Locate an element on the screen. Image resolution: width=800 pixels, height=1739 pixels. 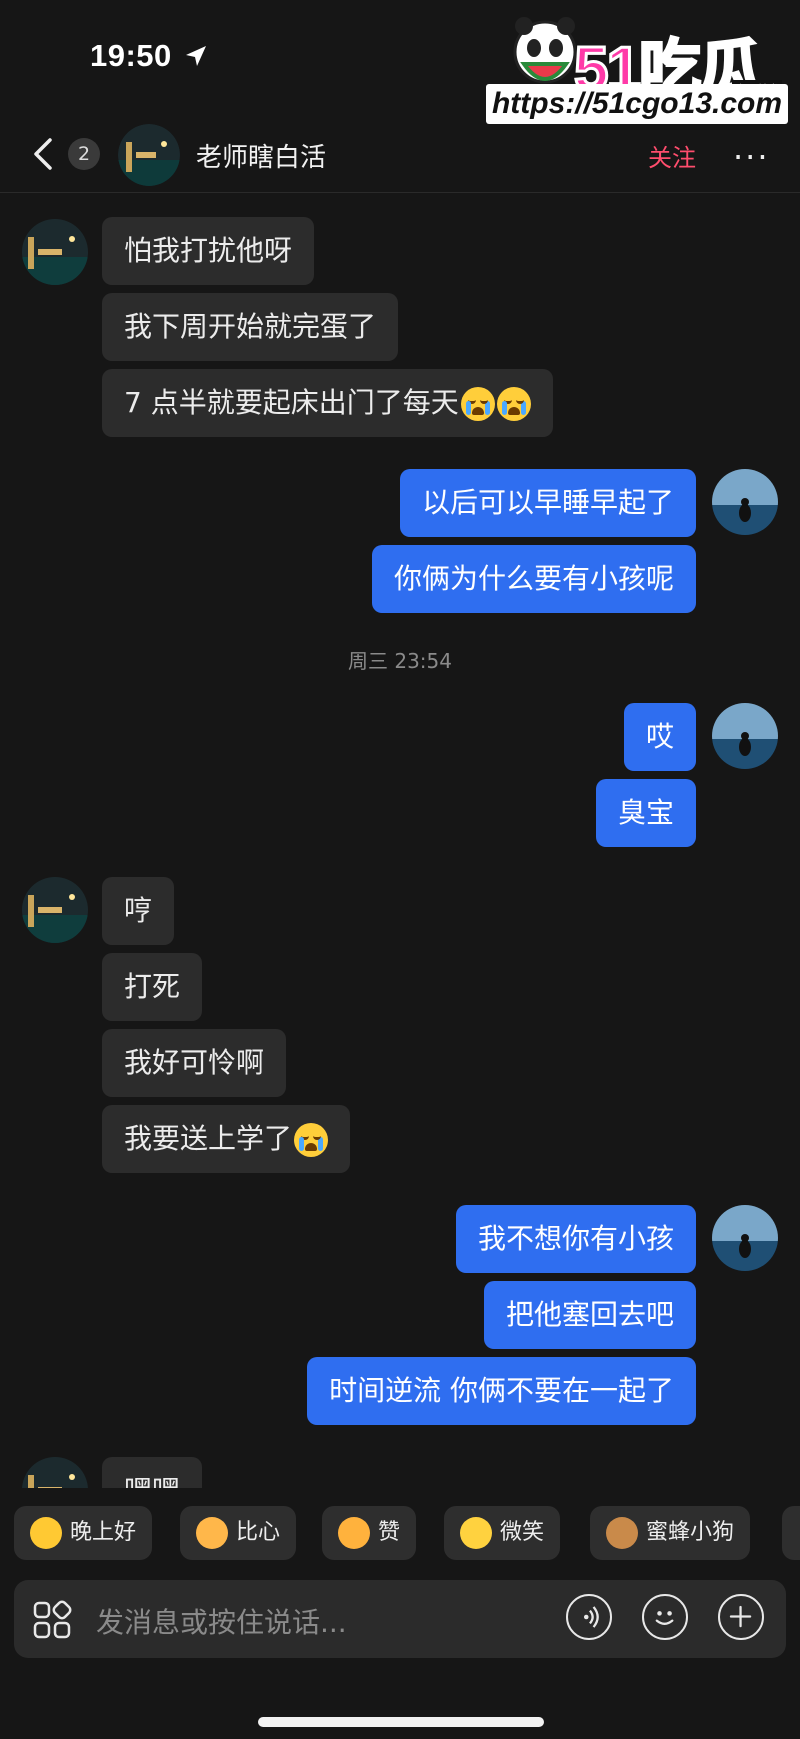
message-bubble-incoming: 我下周开始就完蛋了 is located at coordinates (250, 327).